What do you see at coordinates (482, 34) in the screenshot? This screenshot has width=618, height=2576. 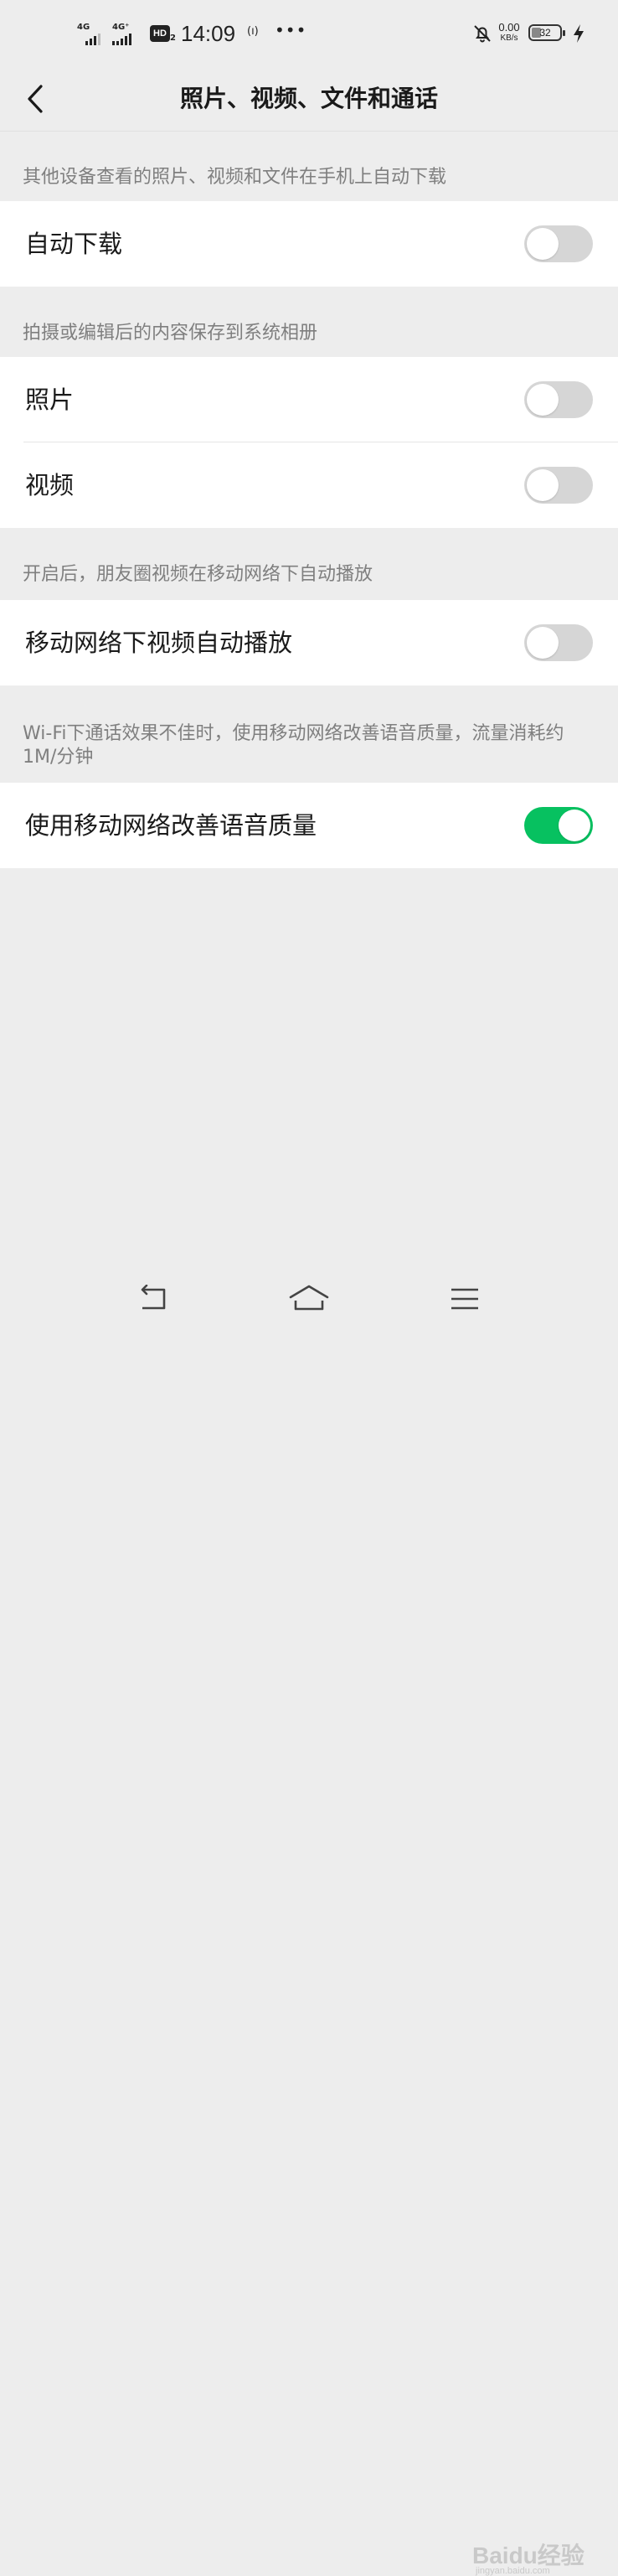 I see `mute-bell-icon` at bounding box center [482, 34].